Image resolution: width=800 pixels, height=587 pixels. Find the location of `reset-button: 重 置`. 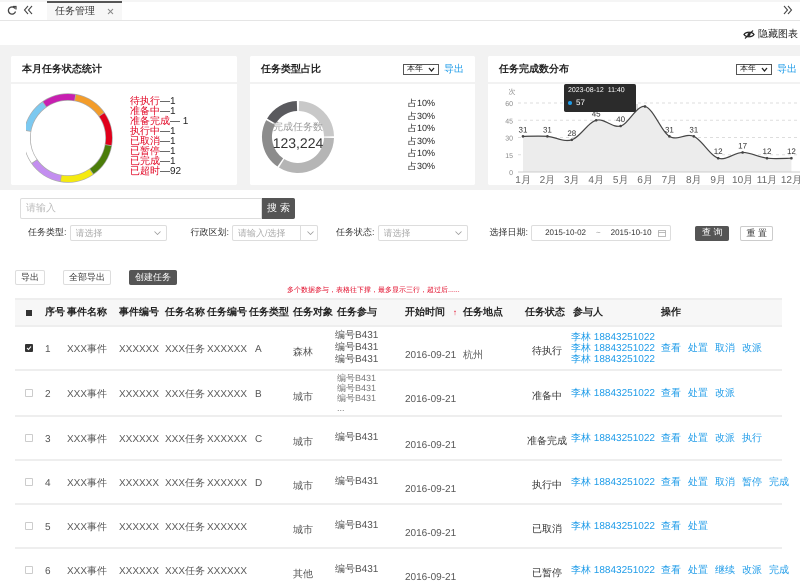

reset-button: 重 置 is located at coordinates (757, 233).